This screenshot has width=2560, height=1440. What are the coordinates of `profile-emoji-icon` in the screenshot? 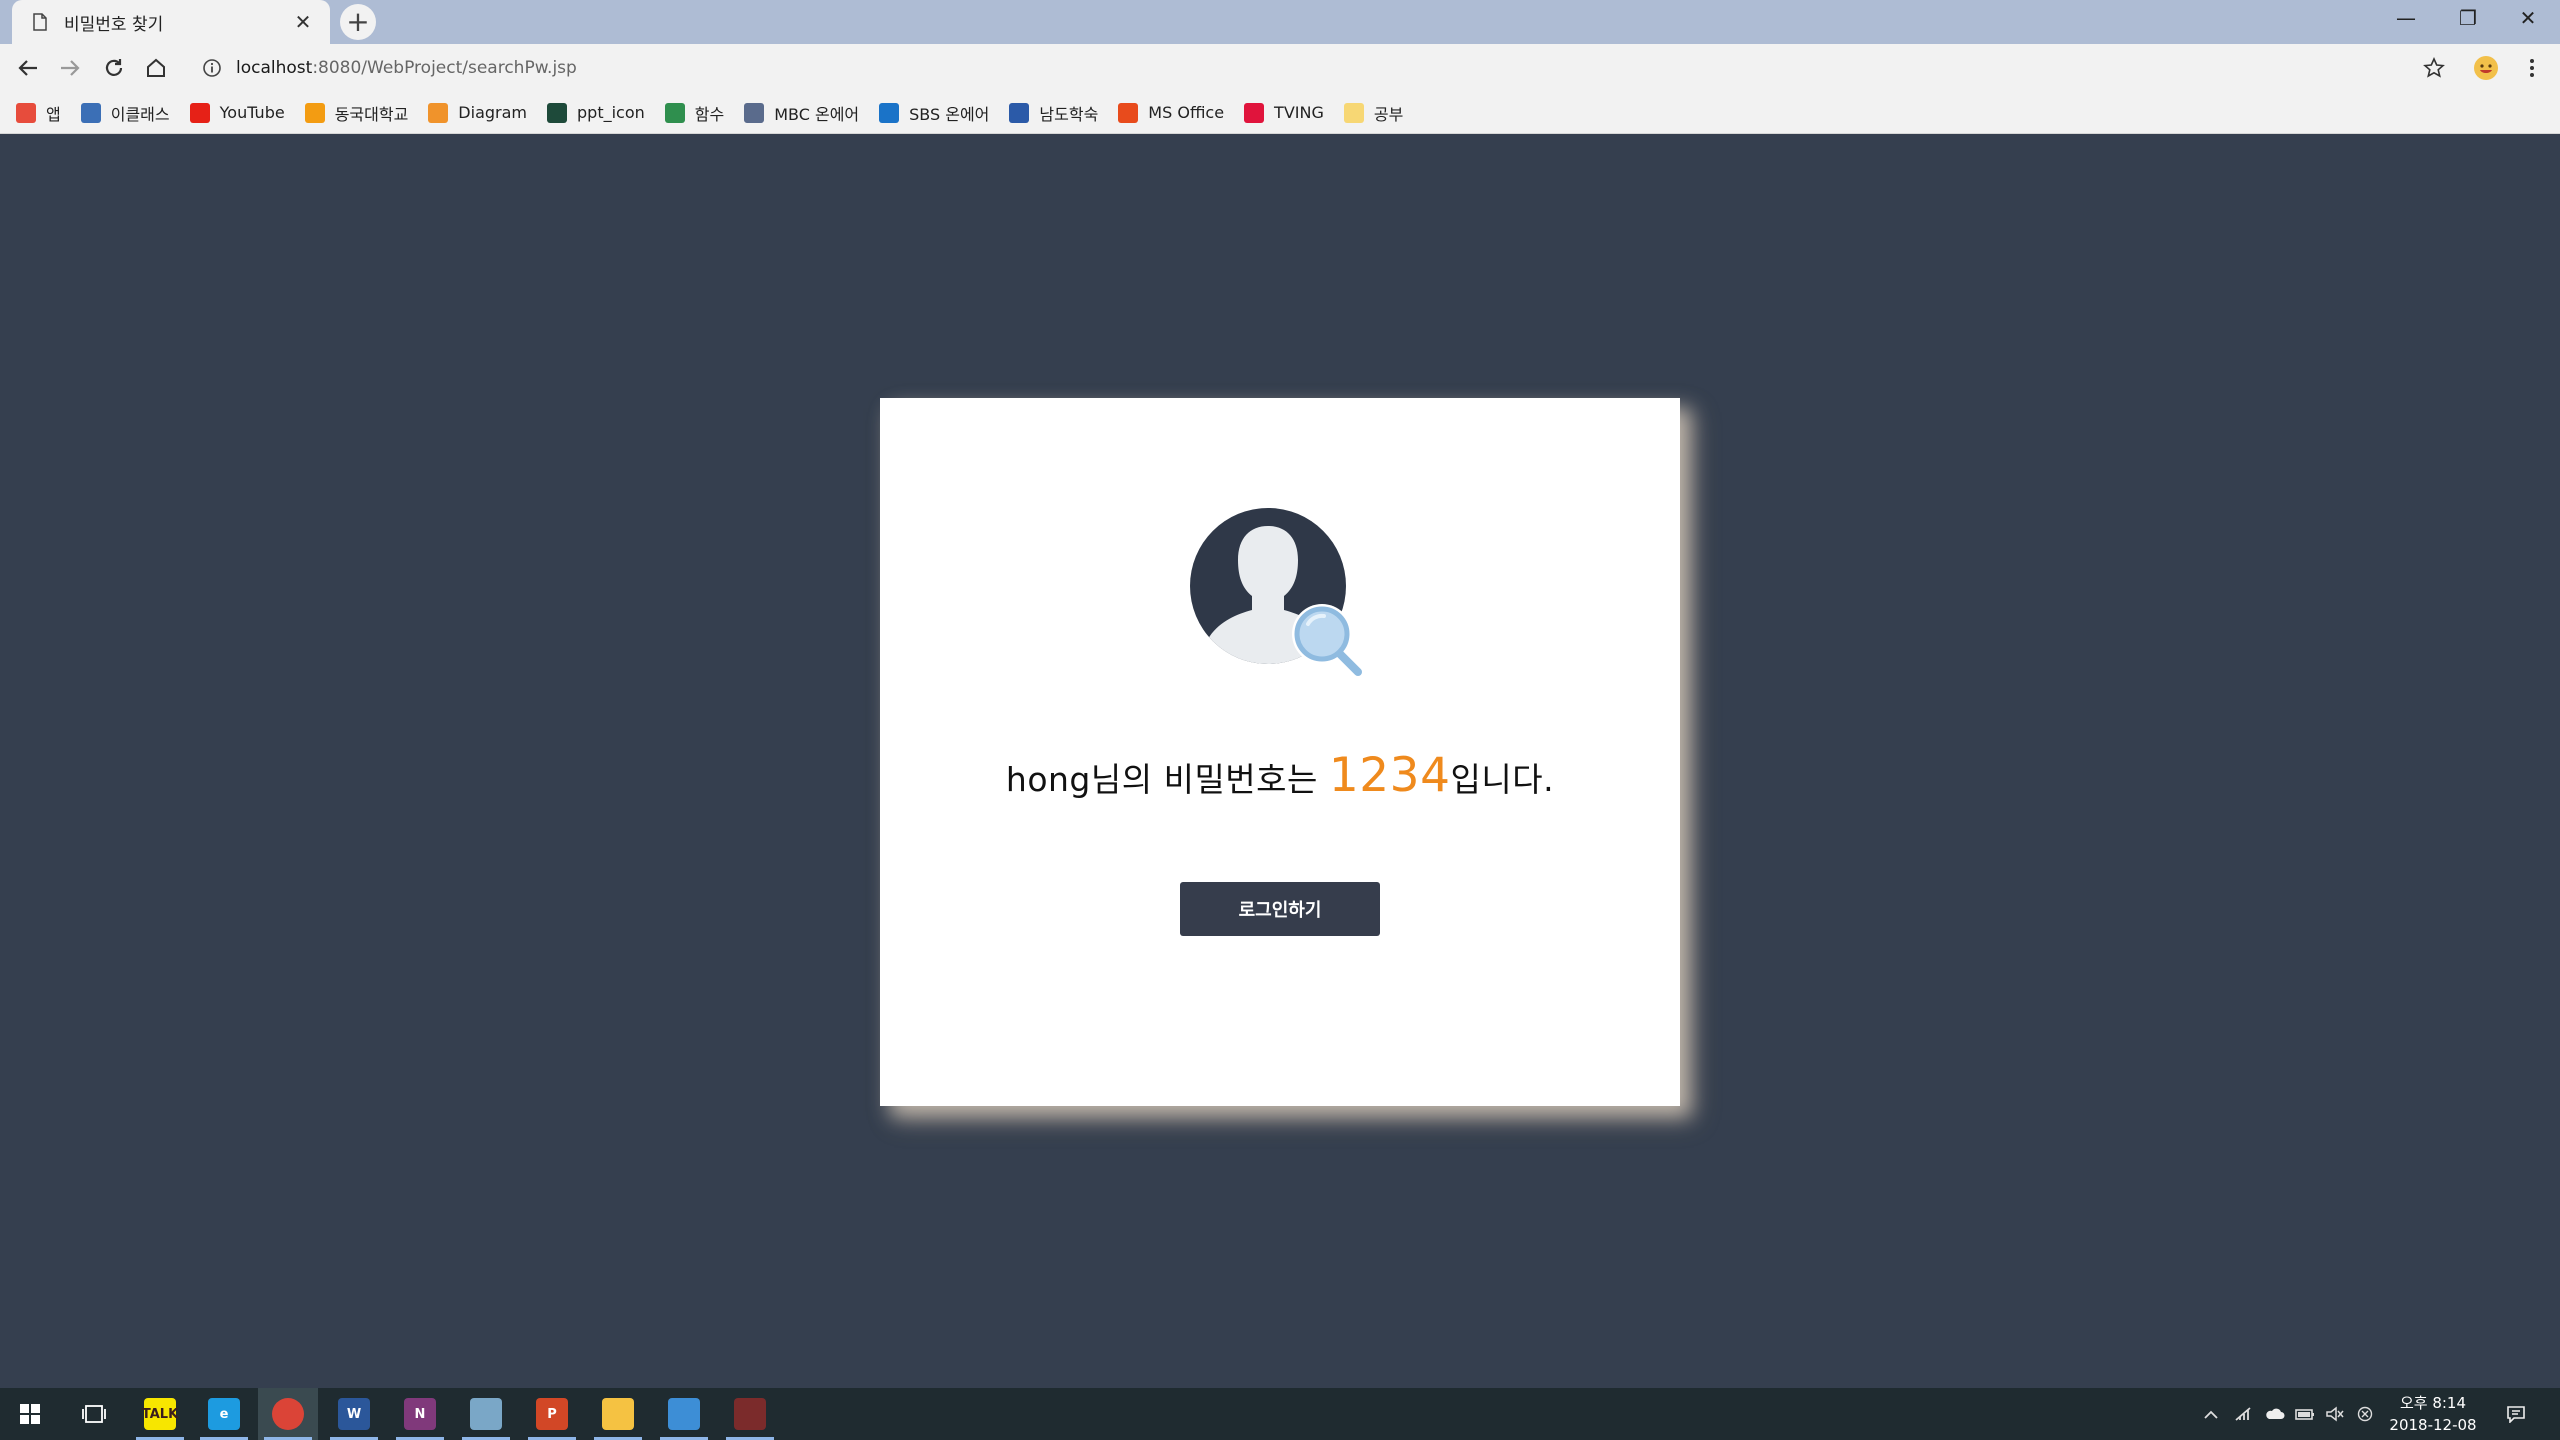 It's located at (2486, 68).